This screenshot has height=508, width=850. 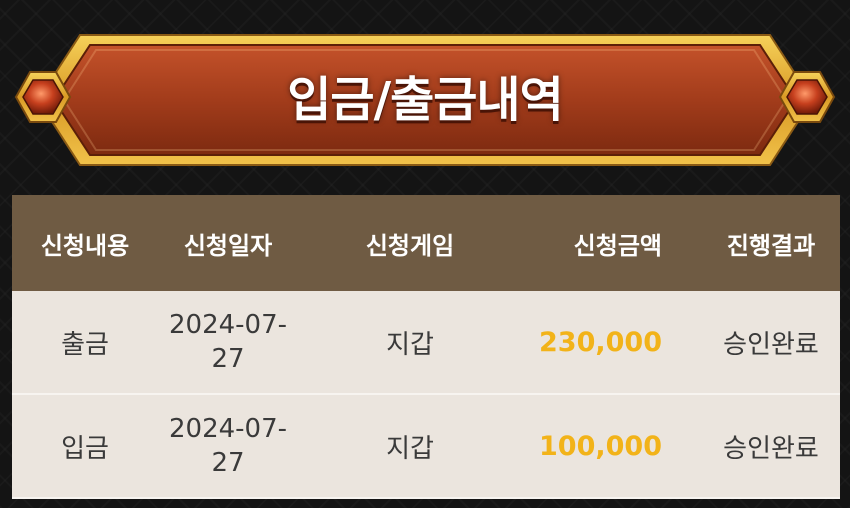 What do you see at coordinates (617, 245) in the screenshot?
I see `column-header-amount: 신청금액` at bounding box center [617, 245].